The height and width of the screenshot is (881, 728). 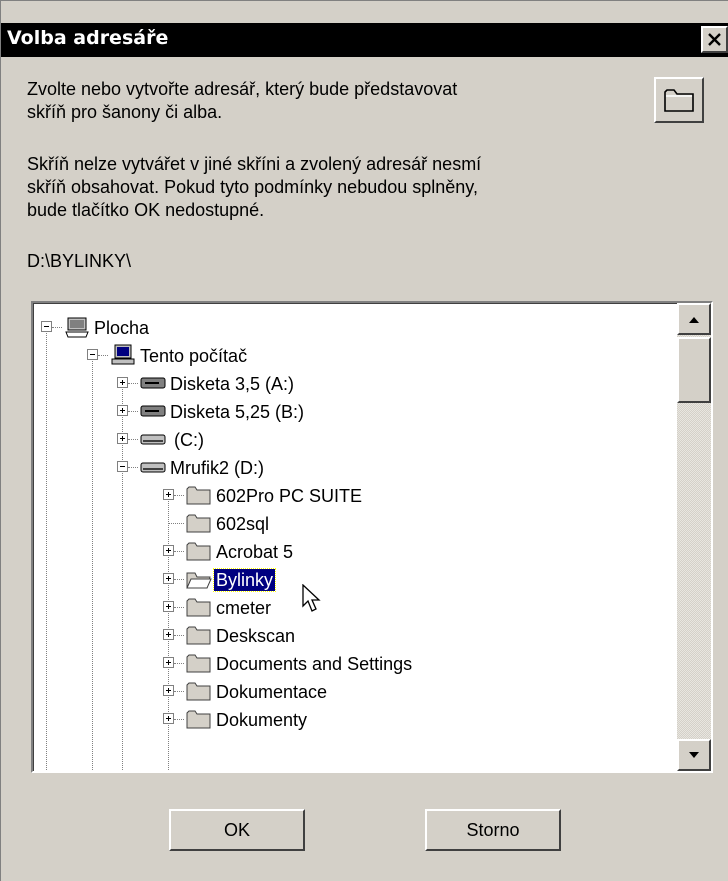 I want to click on arrow-up-icon, so click(x=694, y=320).